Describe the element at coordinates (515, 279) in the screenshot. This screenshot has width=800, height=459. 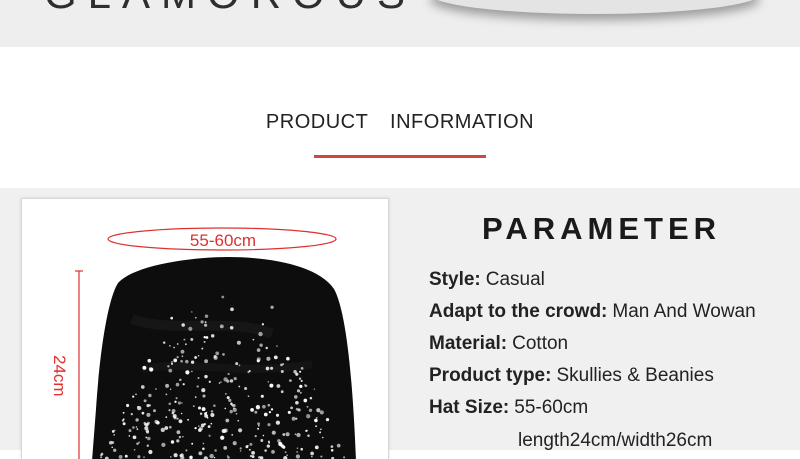
I see `param-value: Casual` at that location.